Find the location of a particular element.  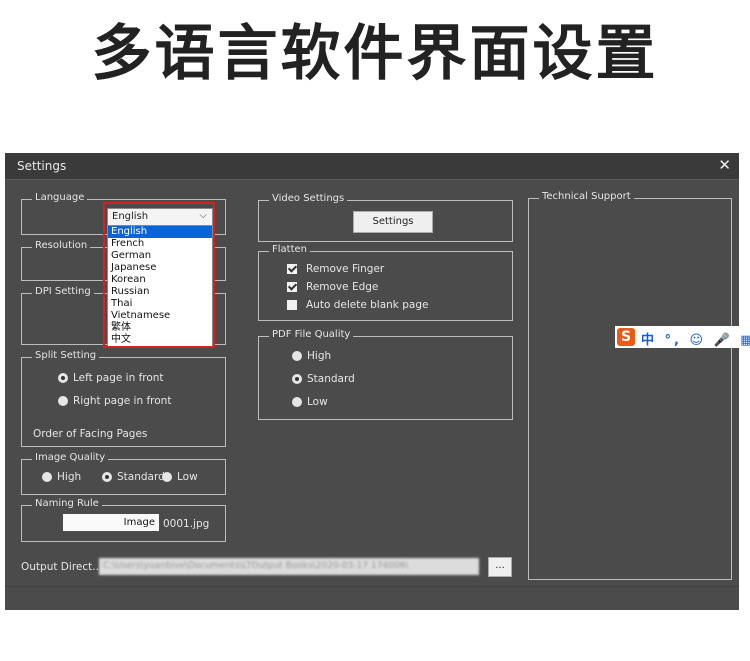

split-legend: Split Setting is located at coordinates (66, 355).